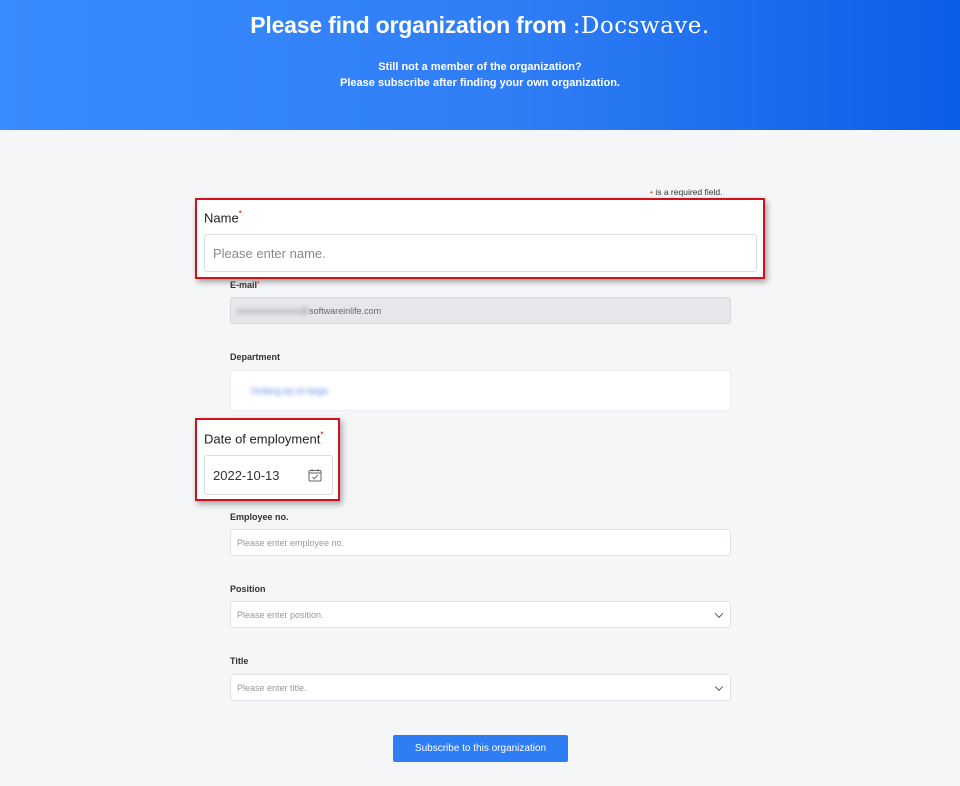 Image resolution: width=960 pixels, height=786 pixels. Describe the element at coordinates (641, 26) in the screenshot. I see `docswave-logo: :Docswave.` at that location.